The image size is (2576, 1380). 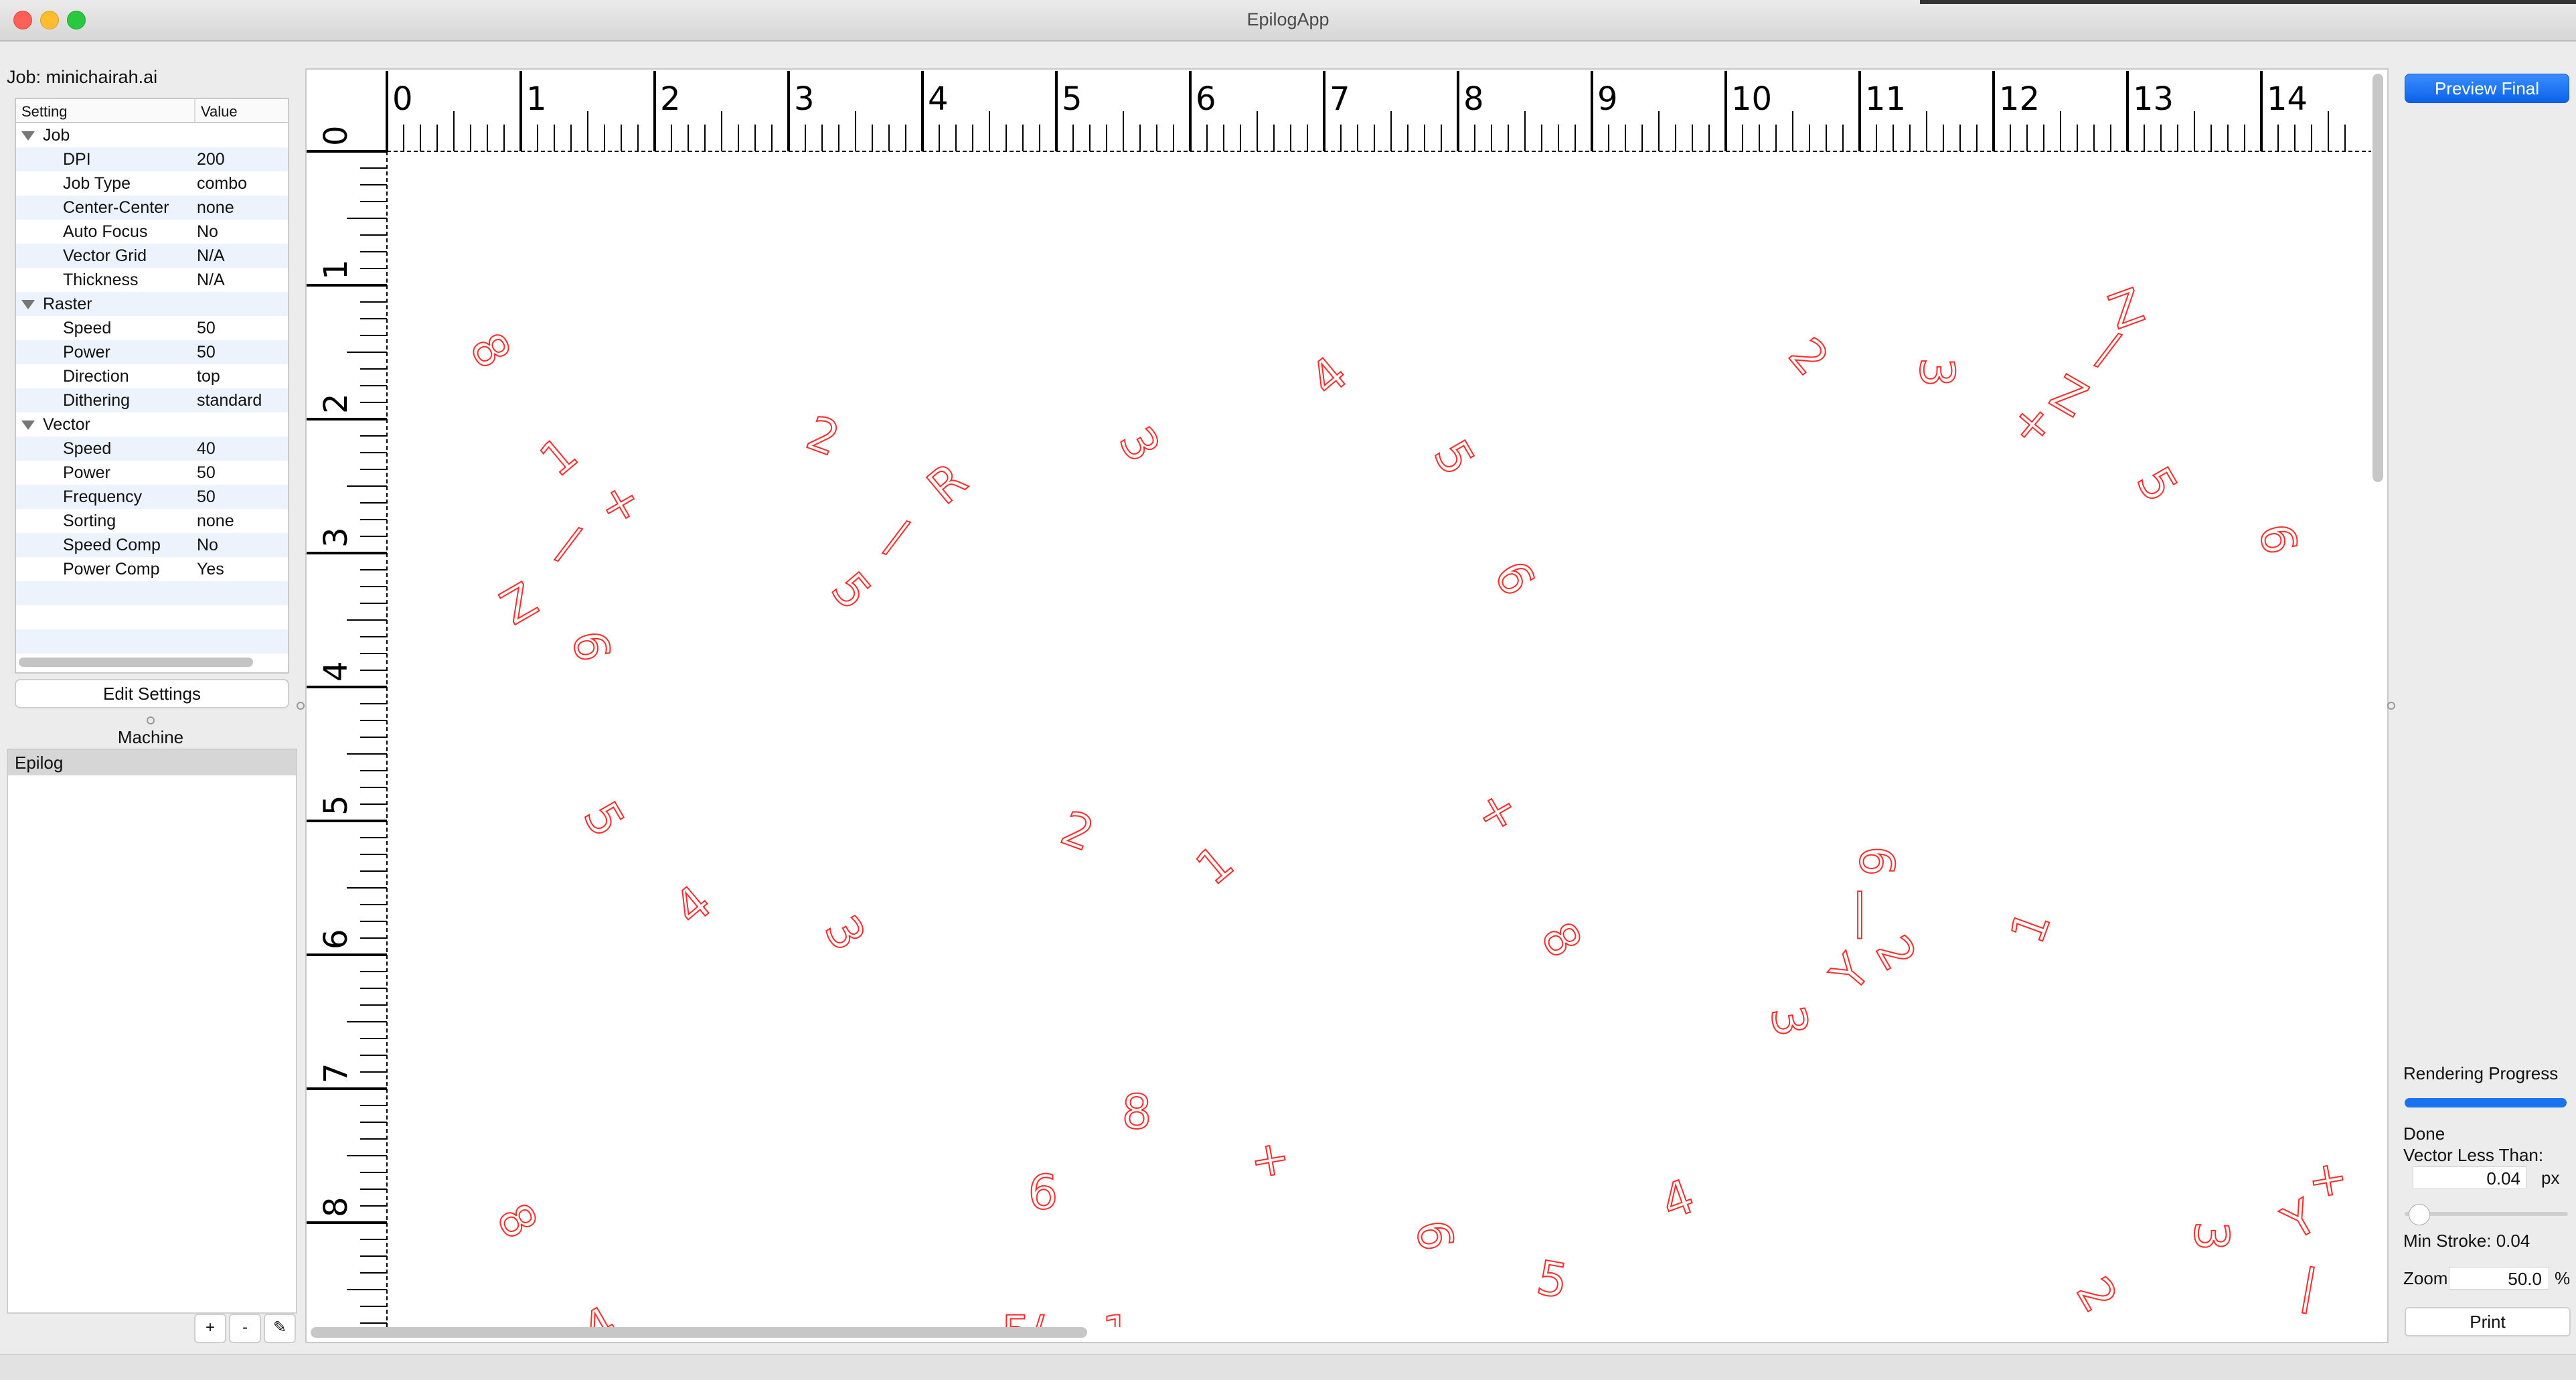 What do you see at coordinates (336, 671) in the screenshot?
I see `y-ruler-label: 4` at bounding box center [336, 671].